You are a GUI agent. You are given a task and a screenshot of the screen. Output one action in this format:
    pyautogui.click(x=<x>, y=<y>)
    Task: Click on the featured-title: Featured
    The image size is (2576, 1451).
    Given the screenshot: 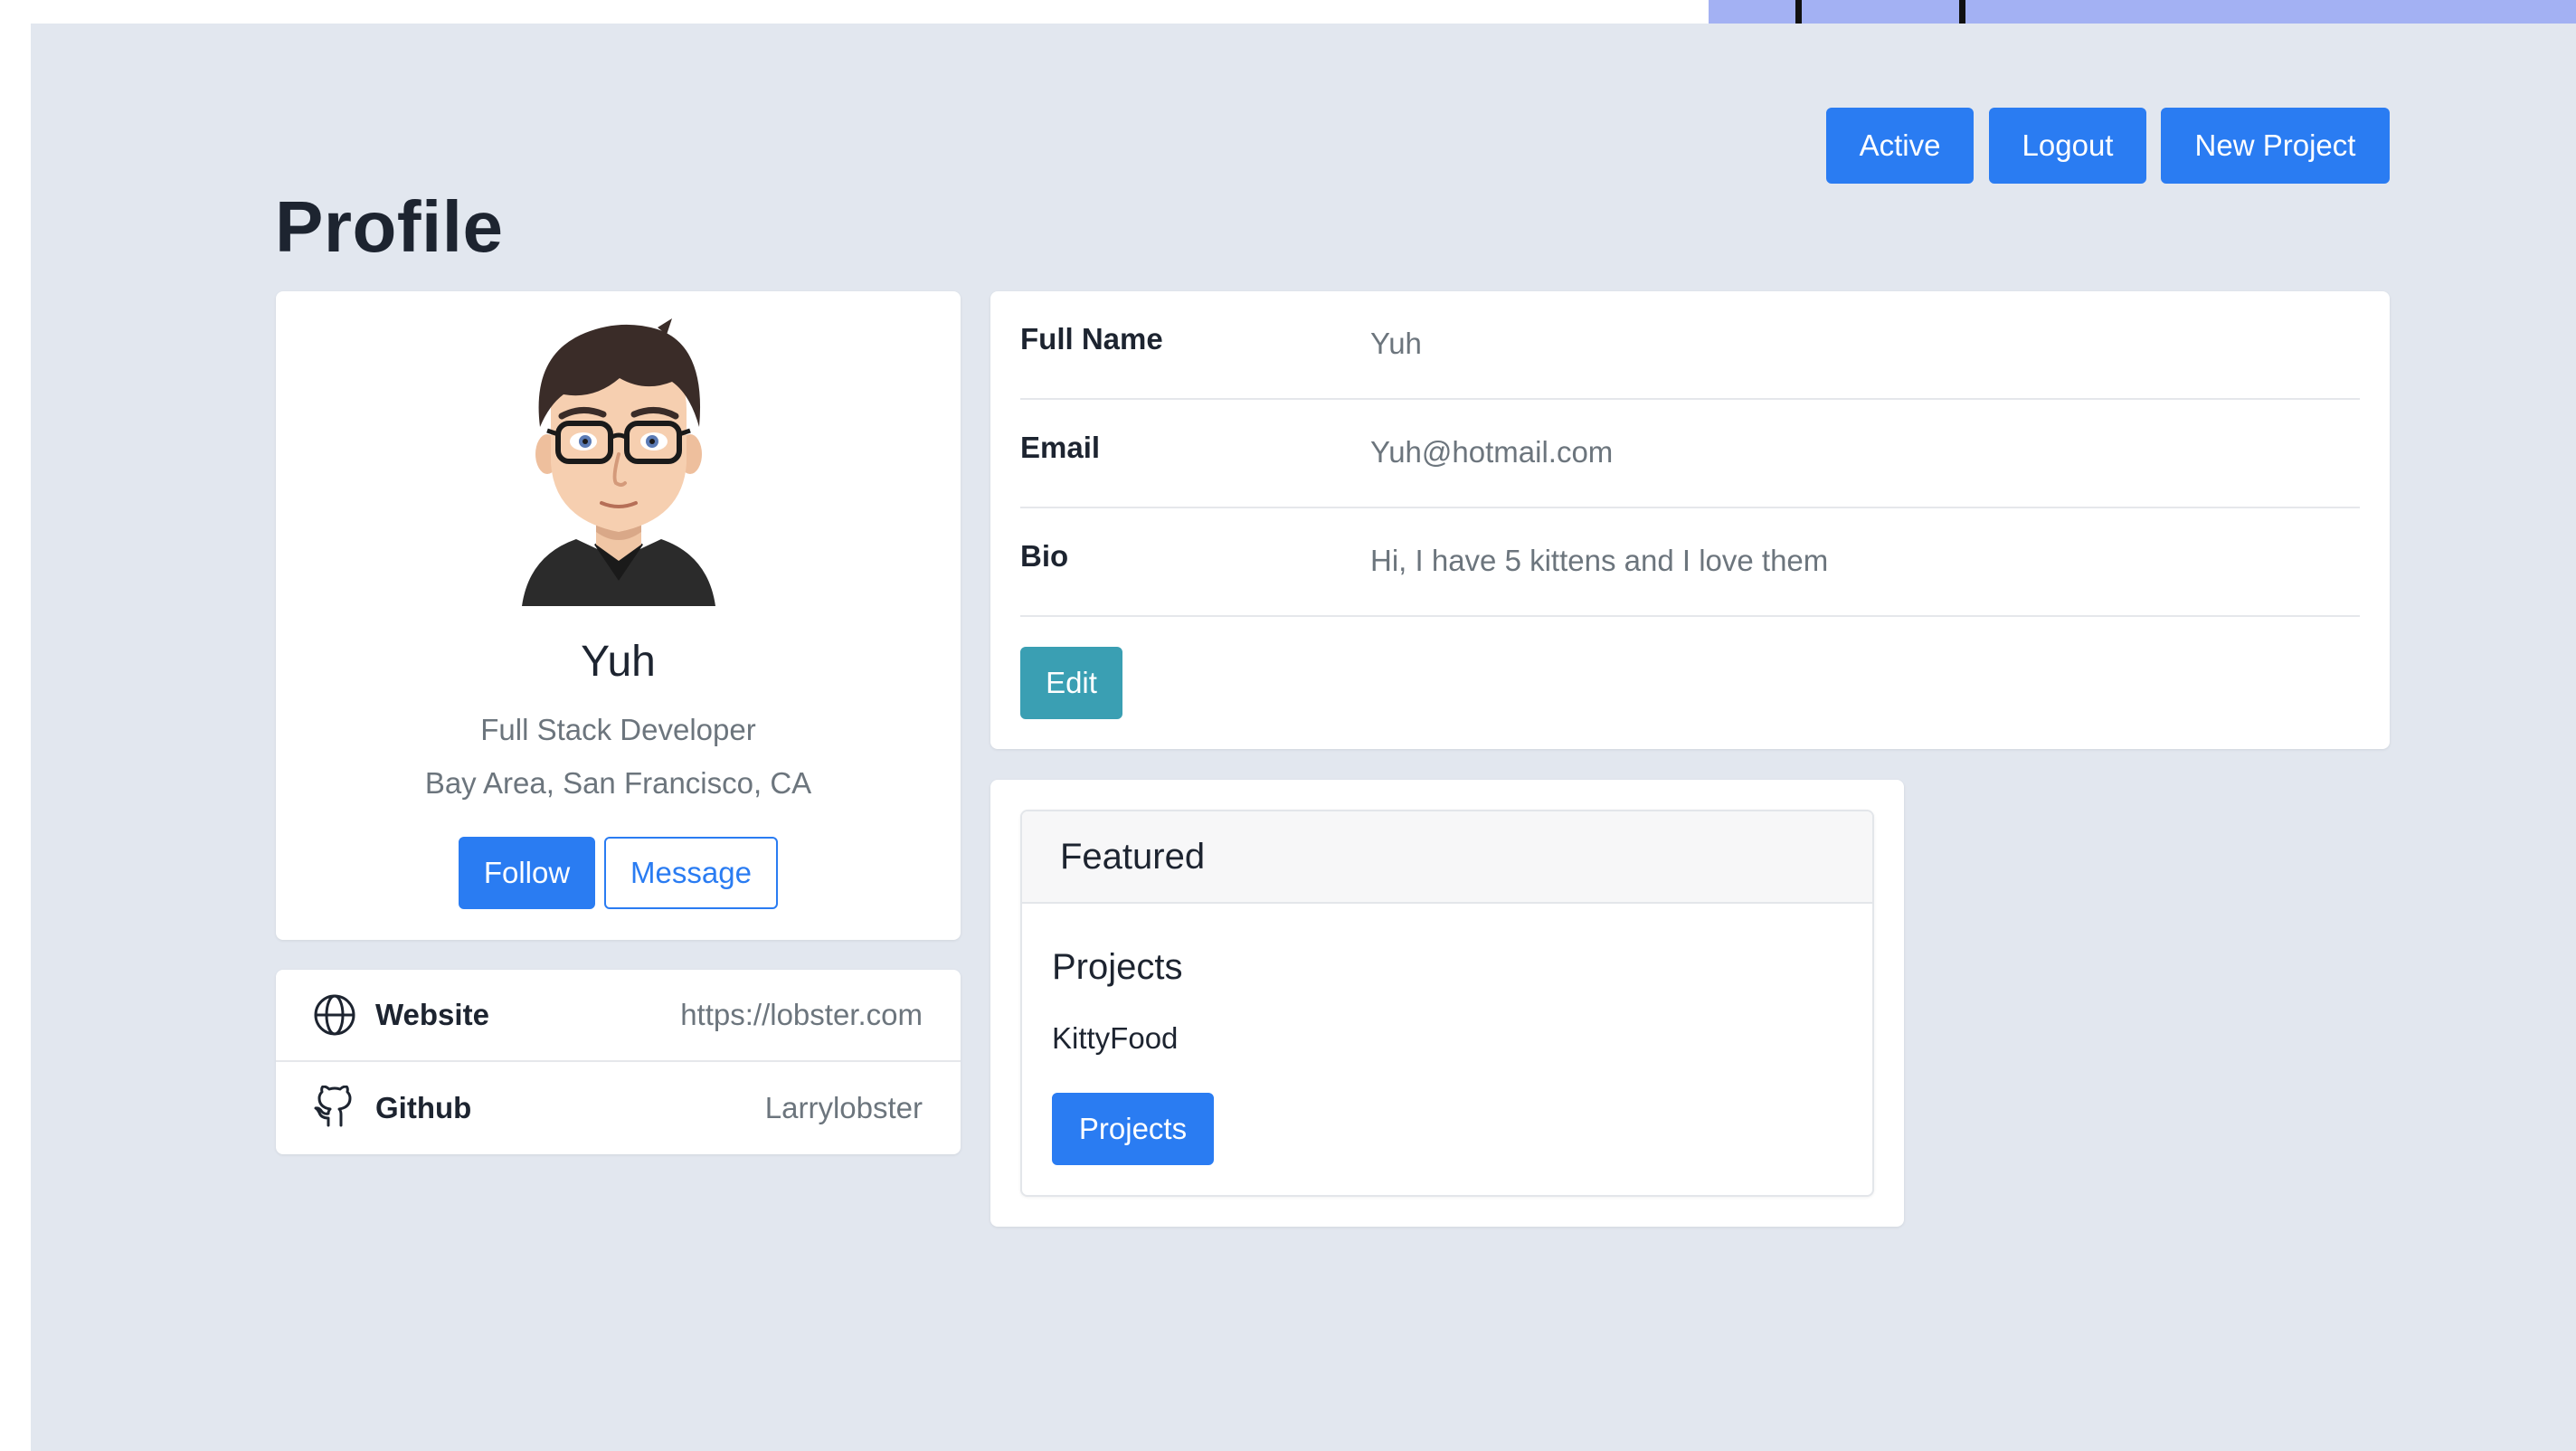 What is the action you would take?
    pyautogui.click(x=1133, y=857)
    